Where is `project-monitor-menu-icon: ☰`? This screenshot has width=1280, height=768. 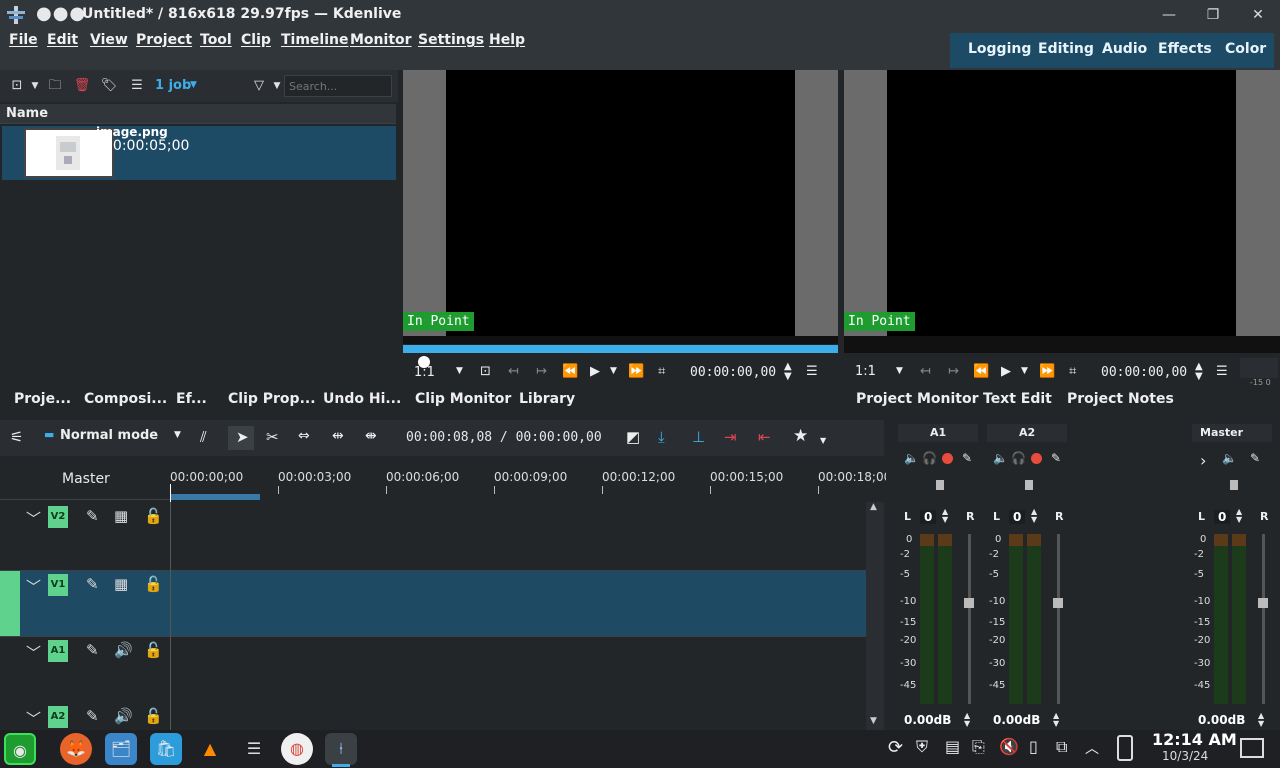
project-monitor-menu-icon: ☰ is located at coordinates (1222, 371).